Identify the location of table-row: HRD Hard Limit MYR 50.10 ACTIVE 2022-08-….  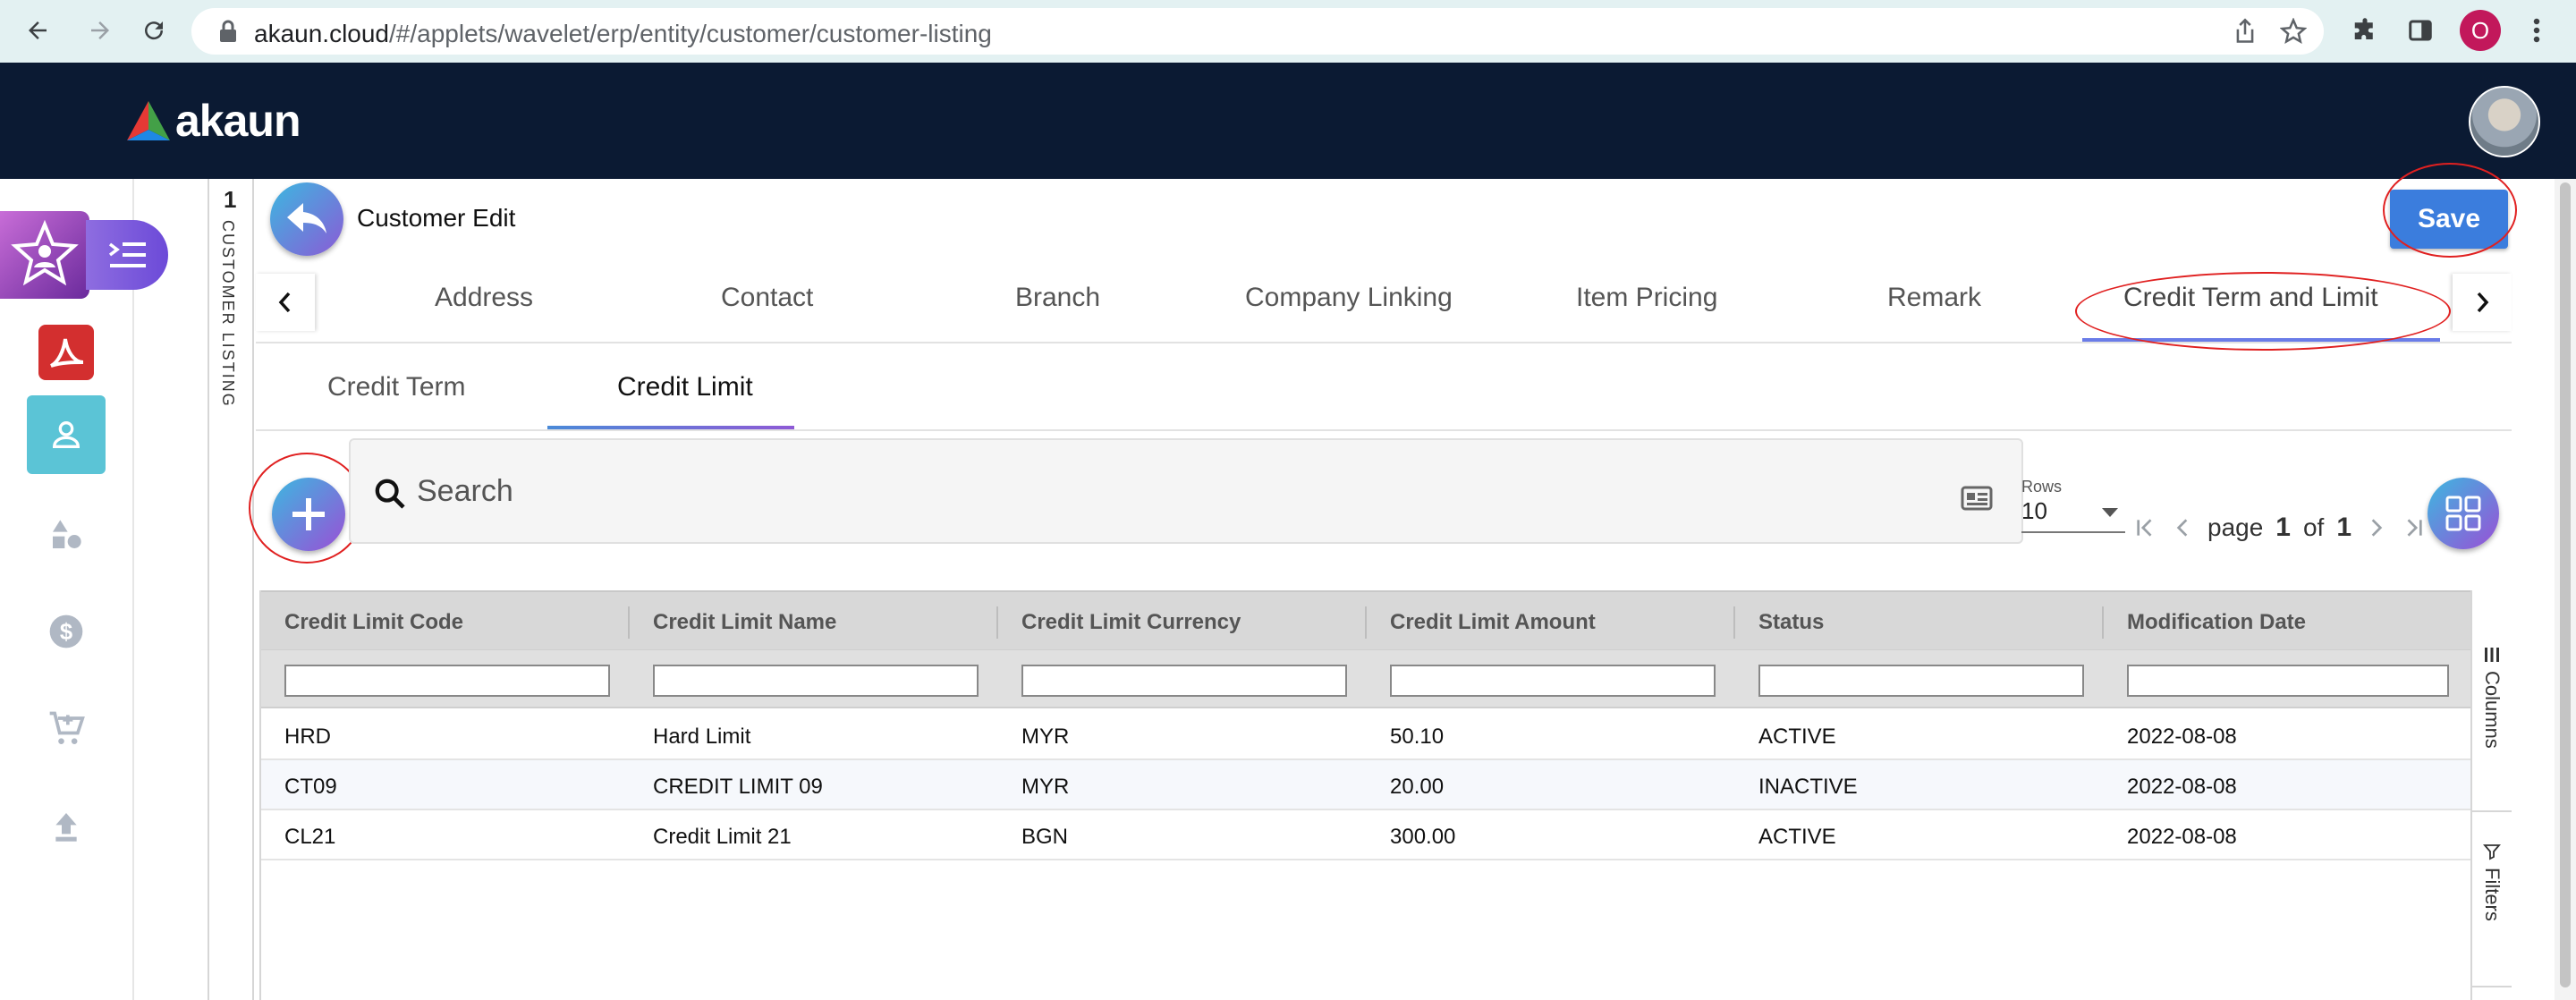
(1366, 735).